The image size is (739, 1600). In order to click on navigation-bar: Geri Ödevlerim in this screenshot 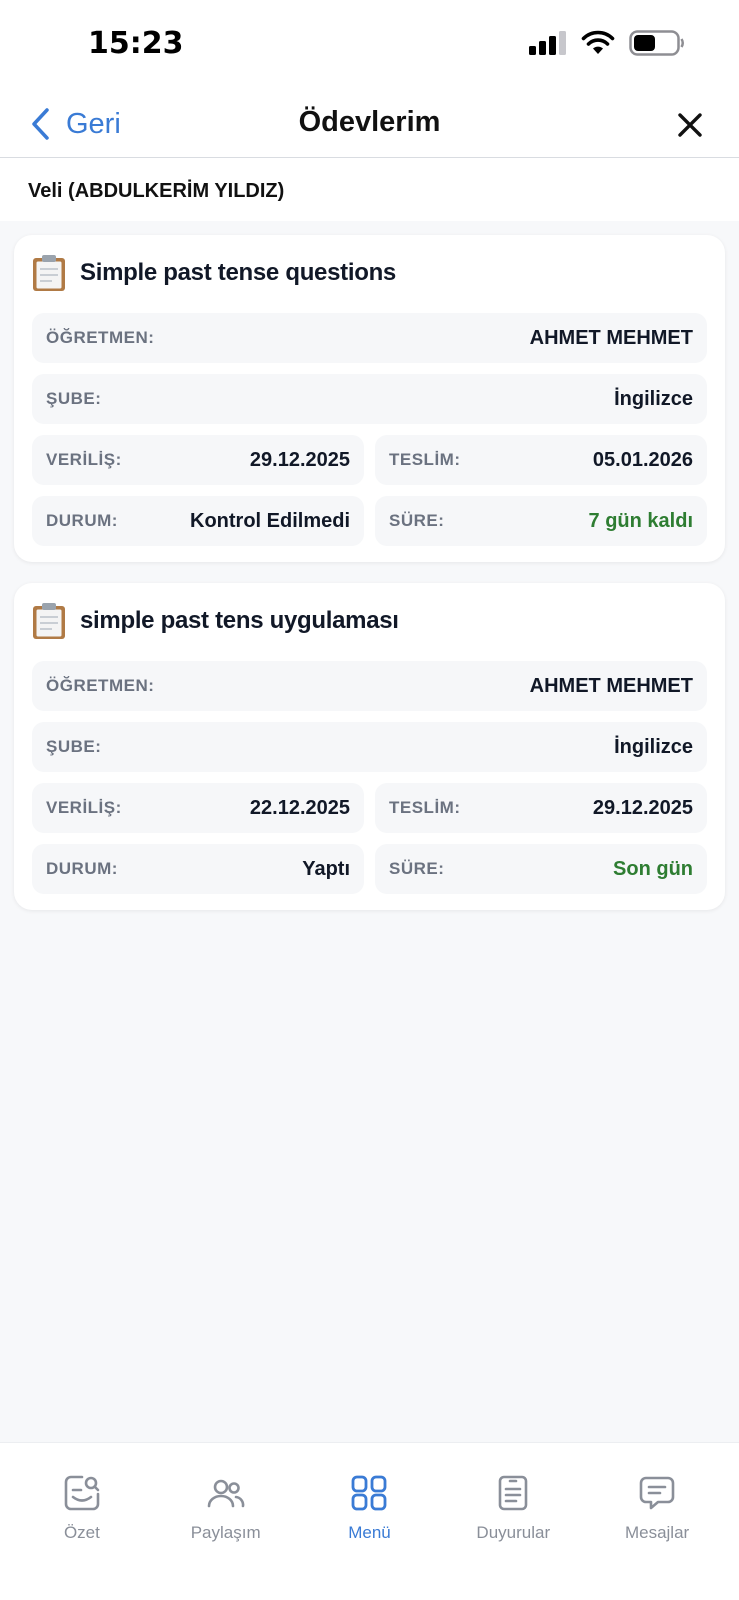, I will do `click(369, 124)`.